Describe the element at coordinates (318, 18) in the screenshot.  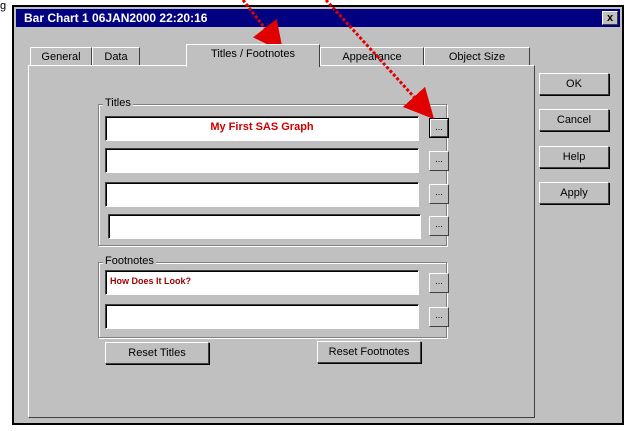
I see `title-bar: Bar Chart 1 06JAN2000 22:20:16 x` at that location.